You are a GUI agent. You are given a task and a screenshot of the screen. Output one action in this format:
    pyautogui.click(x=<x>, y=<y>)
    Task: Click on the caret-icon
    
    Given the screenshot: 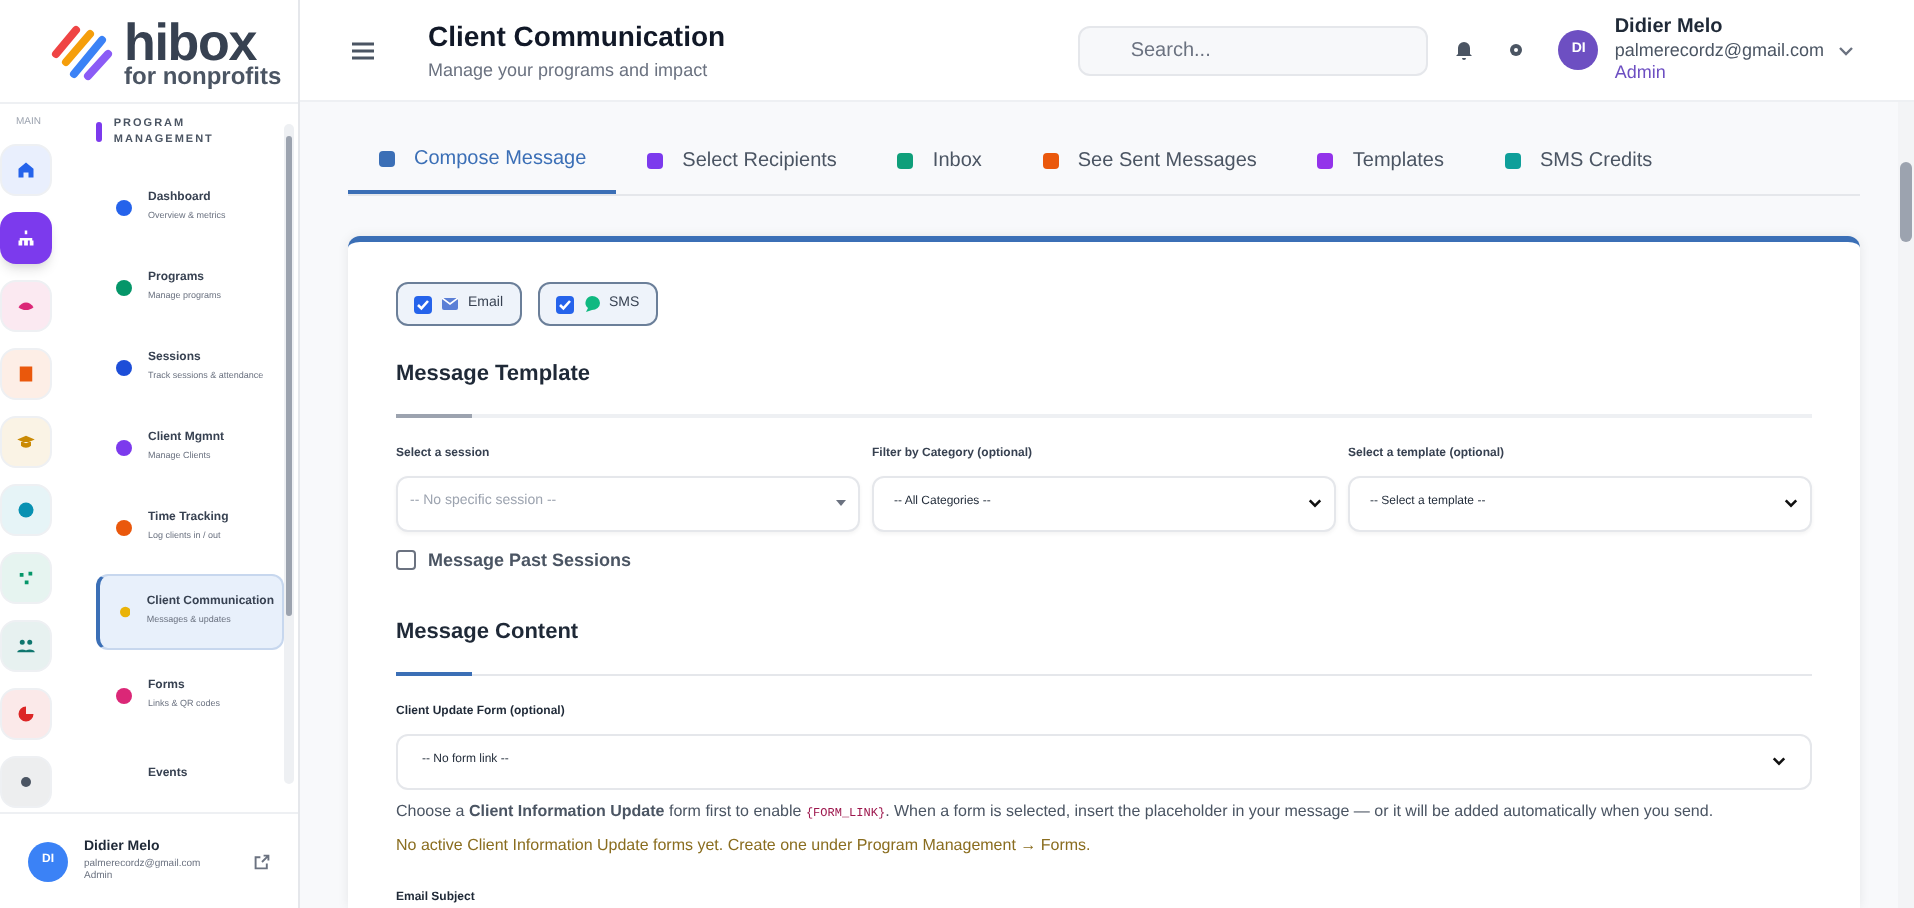 What is the action you would take?
    pyautogui.click(x=841, y=503)
    